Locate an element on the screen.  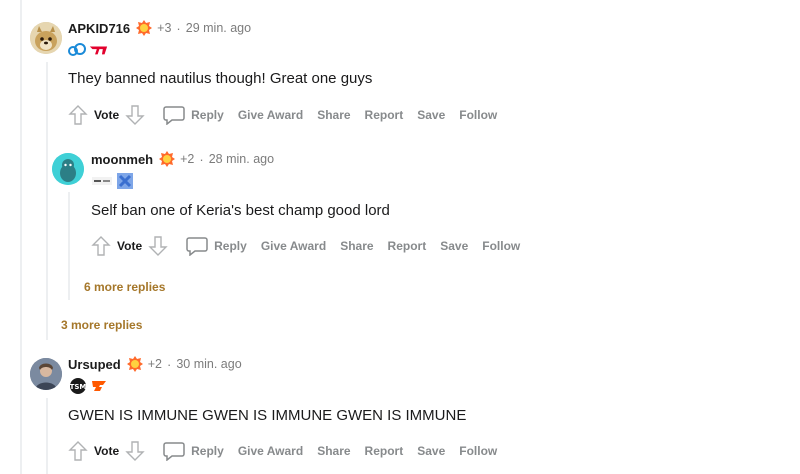
doge-avatar-icon is located at coordinates (46, 38).